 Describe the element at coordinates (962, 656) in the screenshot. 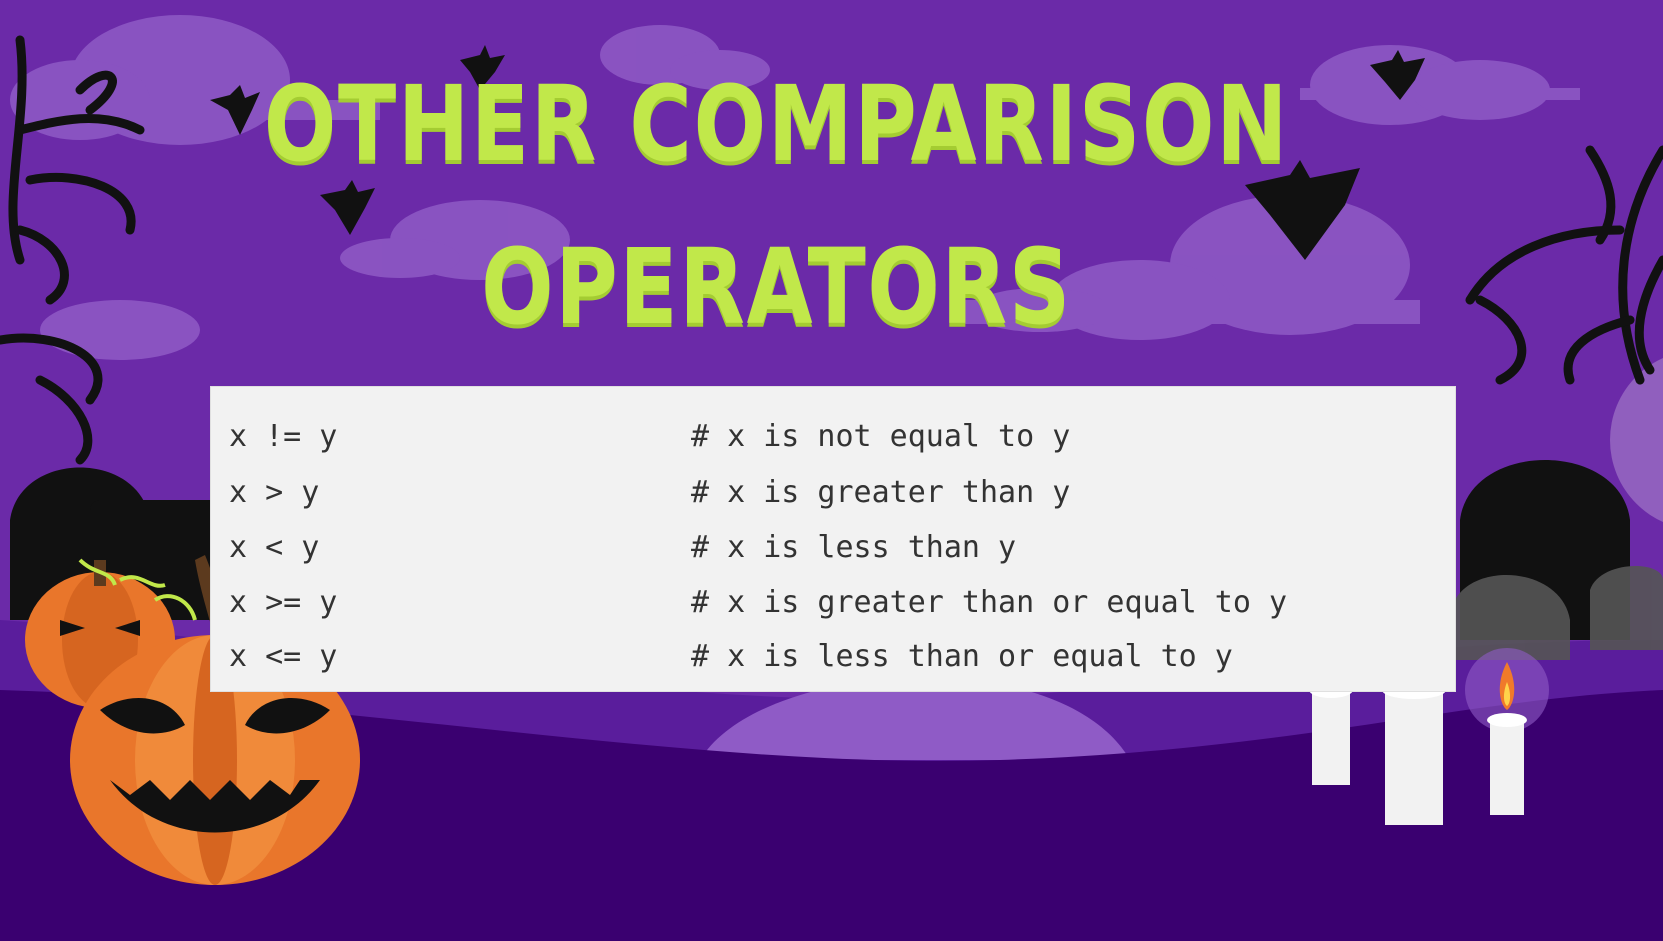

I see `code-comment: # x is less than or equal to y` at that location.